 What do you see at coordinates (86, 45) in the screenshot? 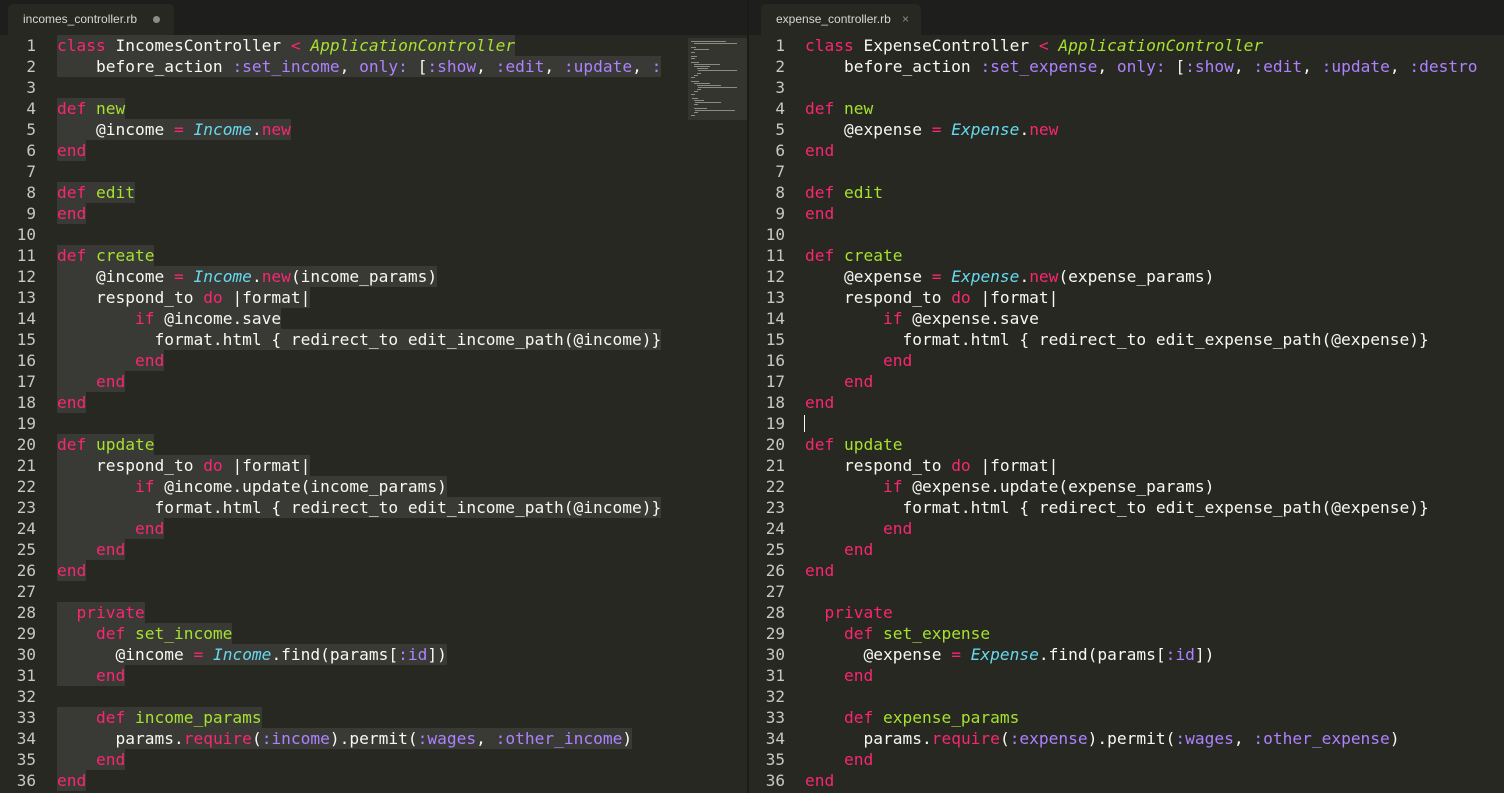
I see `code-token: class` at bounding box center [86, 45].